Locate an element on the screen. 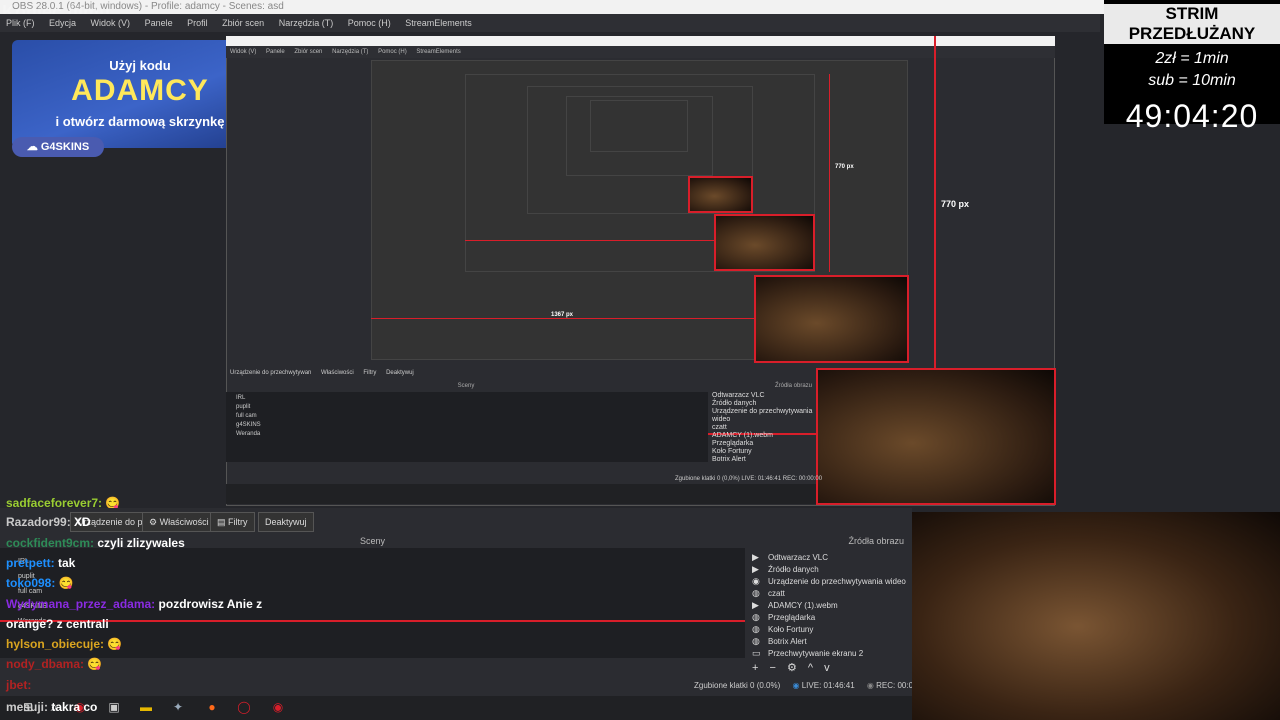 This screenshot has width=1280, height=720. chat-message: jbet: is located at coordinates (18, 685).